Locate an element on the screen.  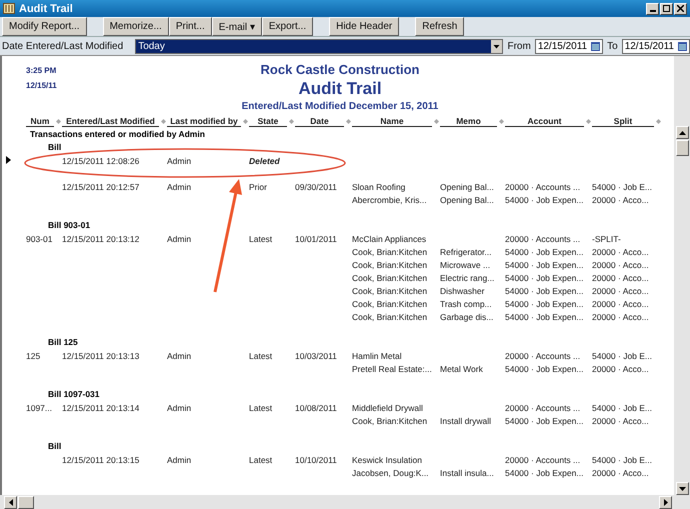
column-header: Split is located at coordinates (623, 121).